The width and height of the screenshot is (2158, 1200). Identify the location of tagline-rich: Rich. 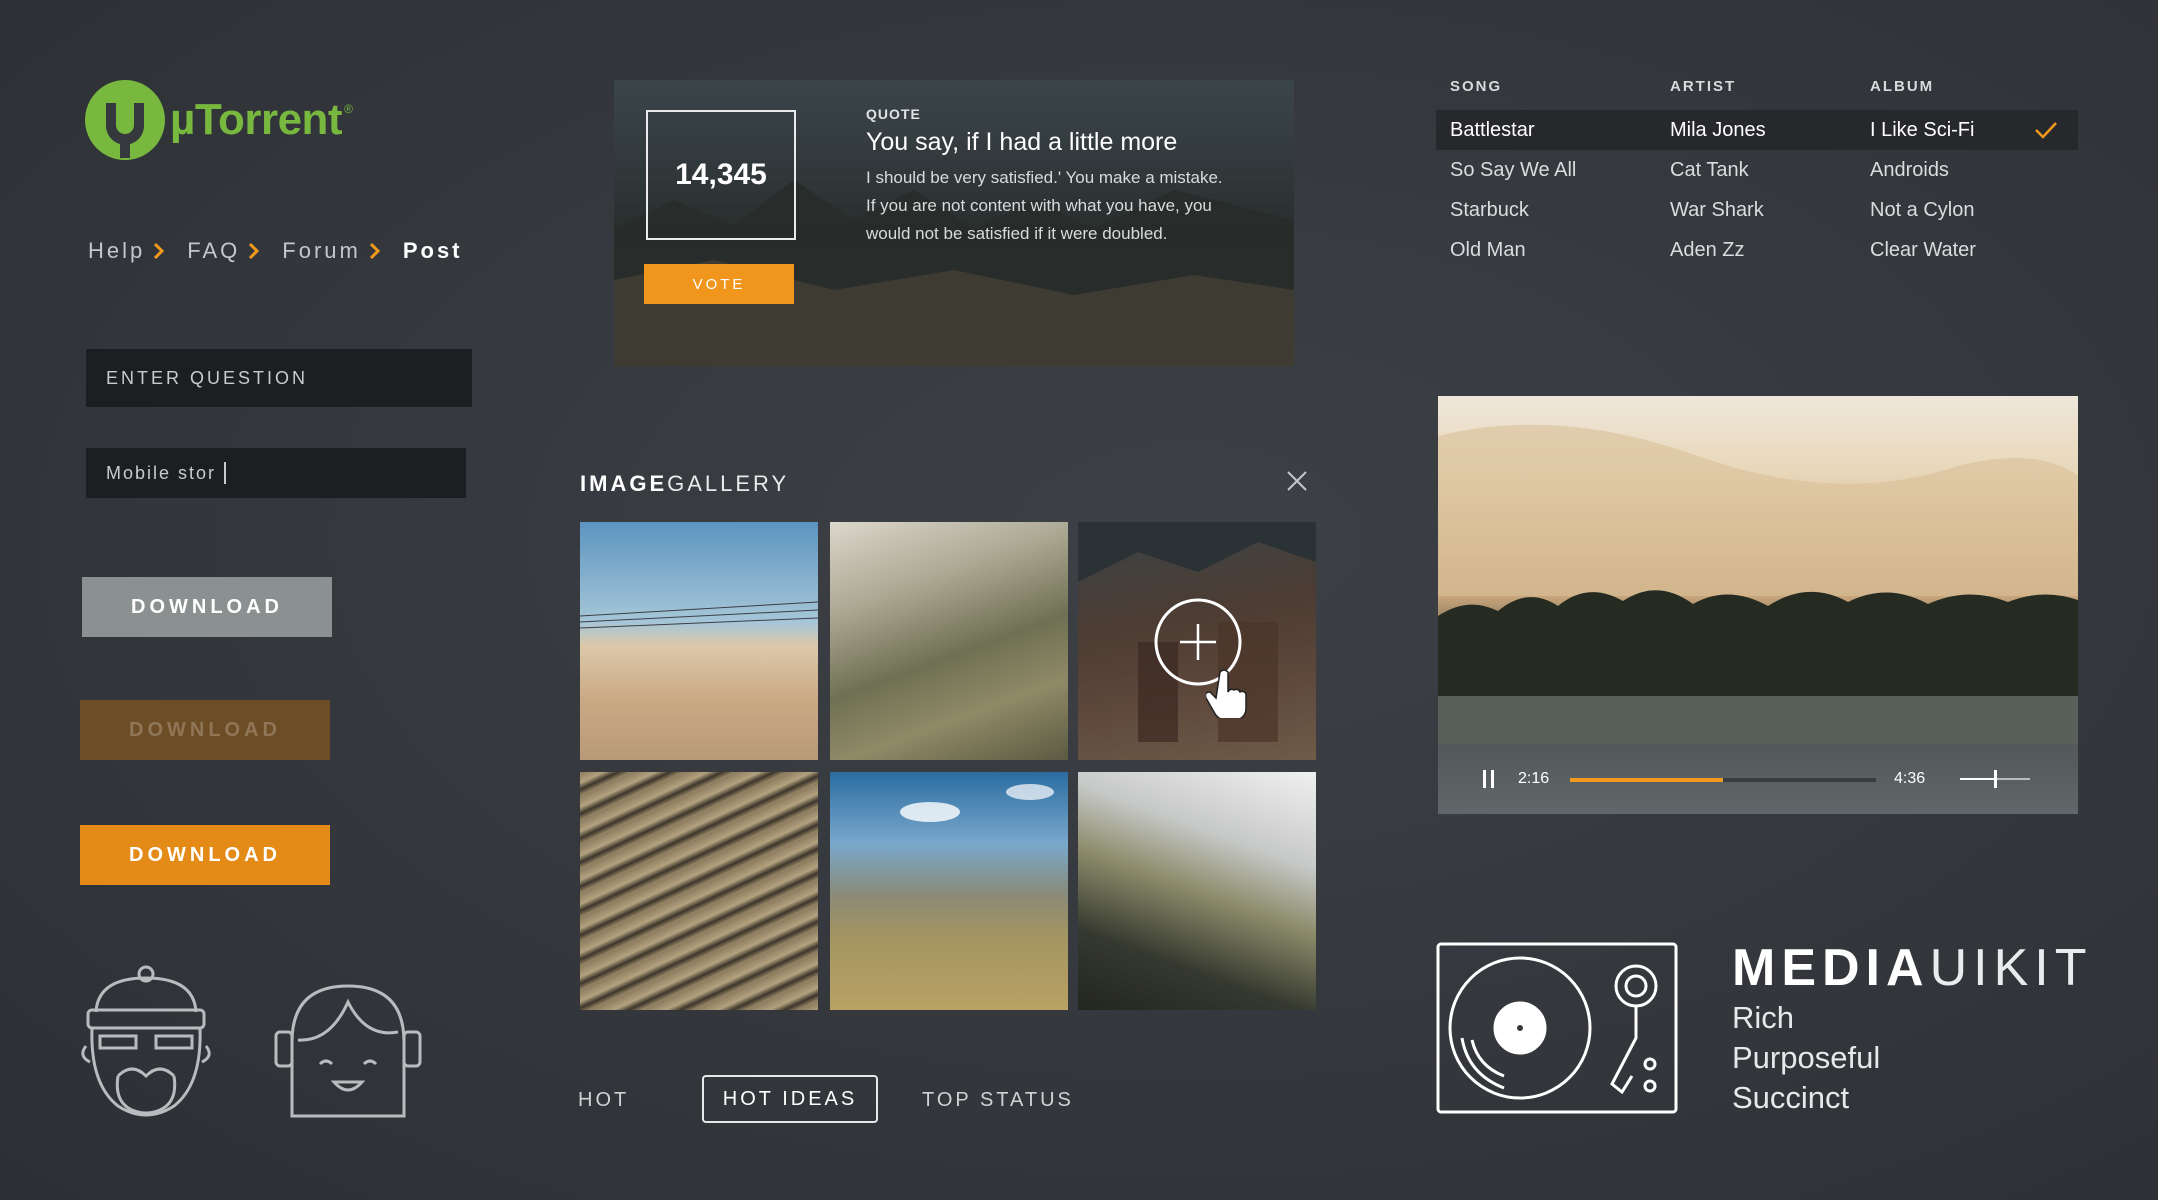
(1763, 1017).